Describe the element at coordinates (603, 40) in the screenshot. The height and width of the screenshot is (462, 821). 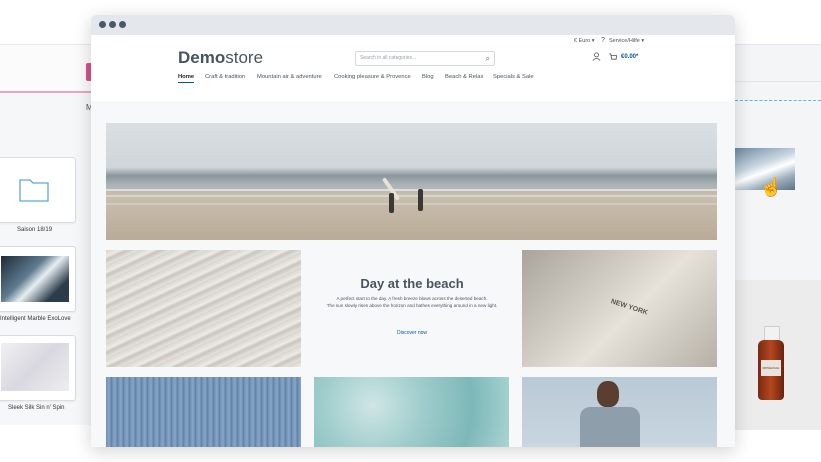
I see `help-circle-icon: ?` at that location.